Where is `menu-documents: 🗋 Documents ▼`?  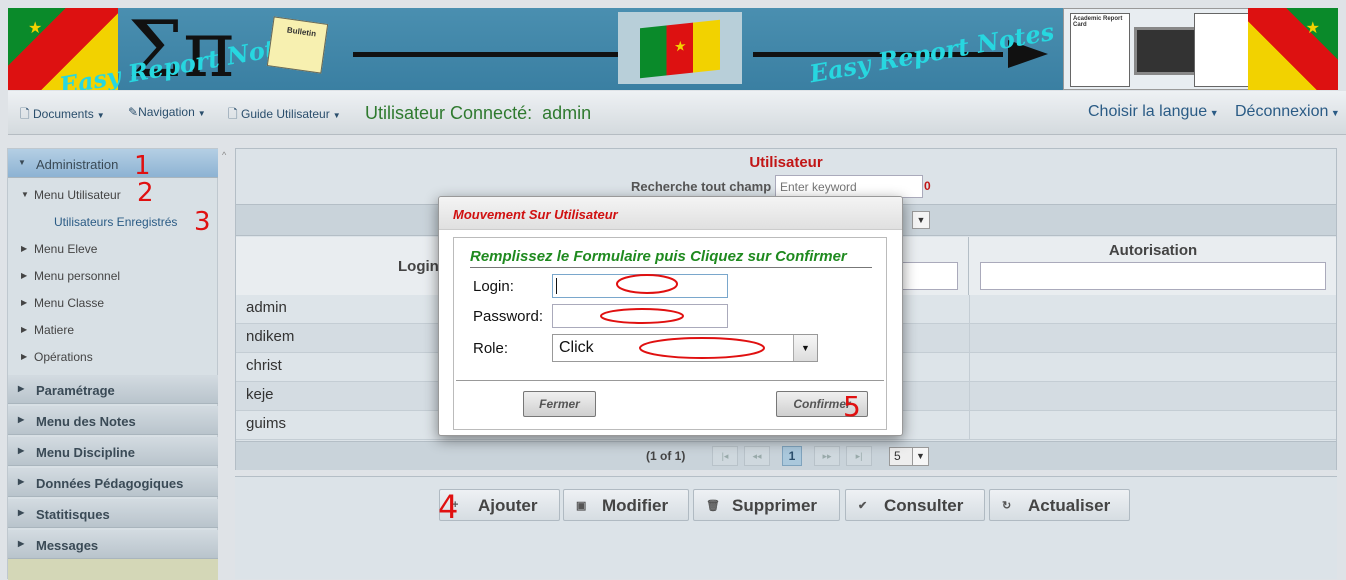
menu-documents: 🗋 Documents ▼ is located at coordinates (62, 115).